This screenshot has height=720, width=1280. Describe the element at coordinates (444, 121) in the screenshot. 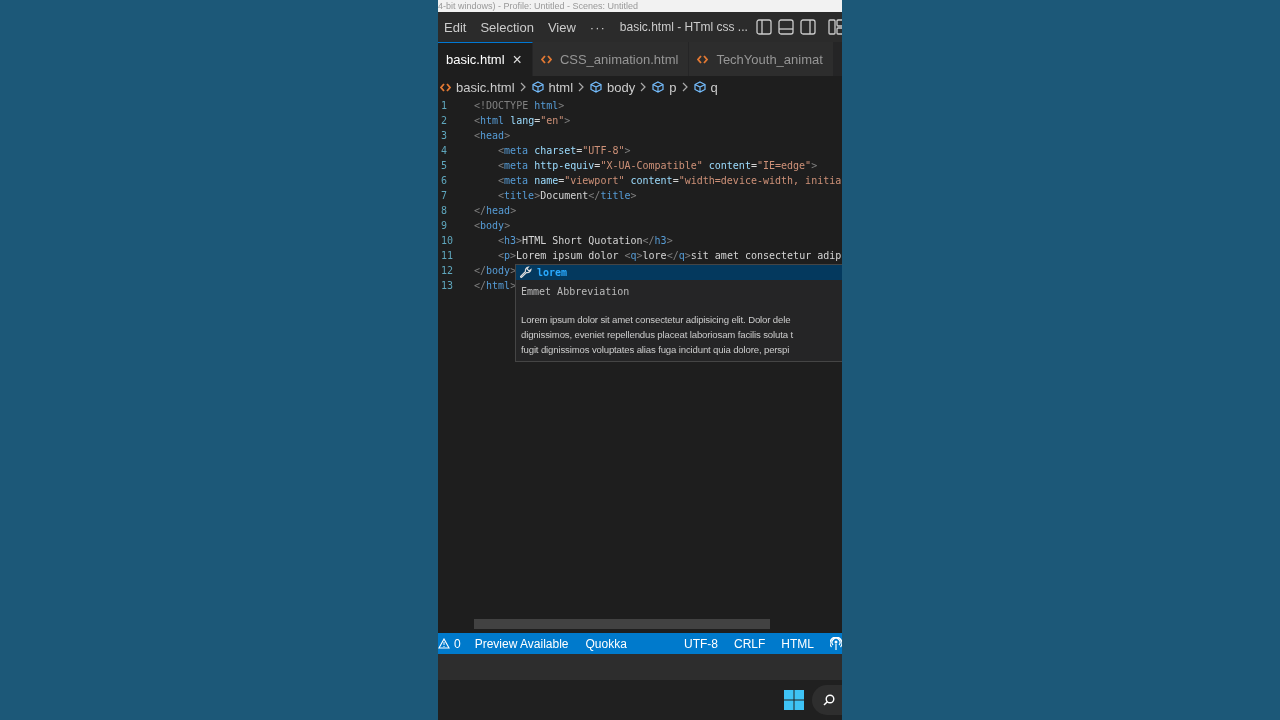

I see `line-number: 2` at that location.